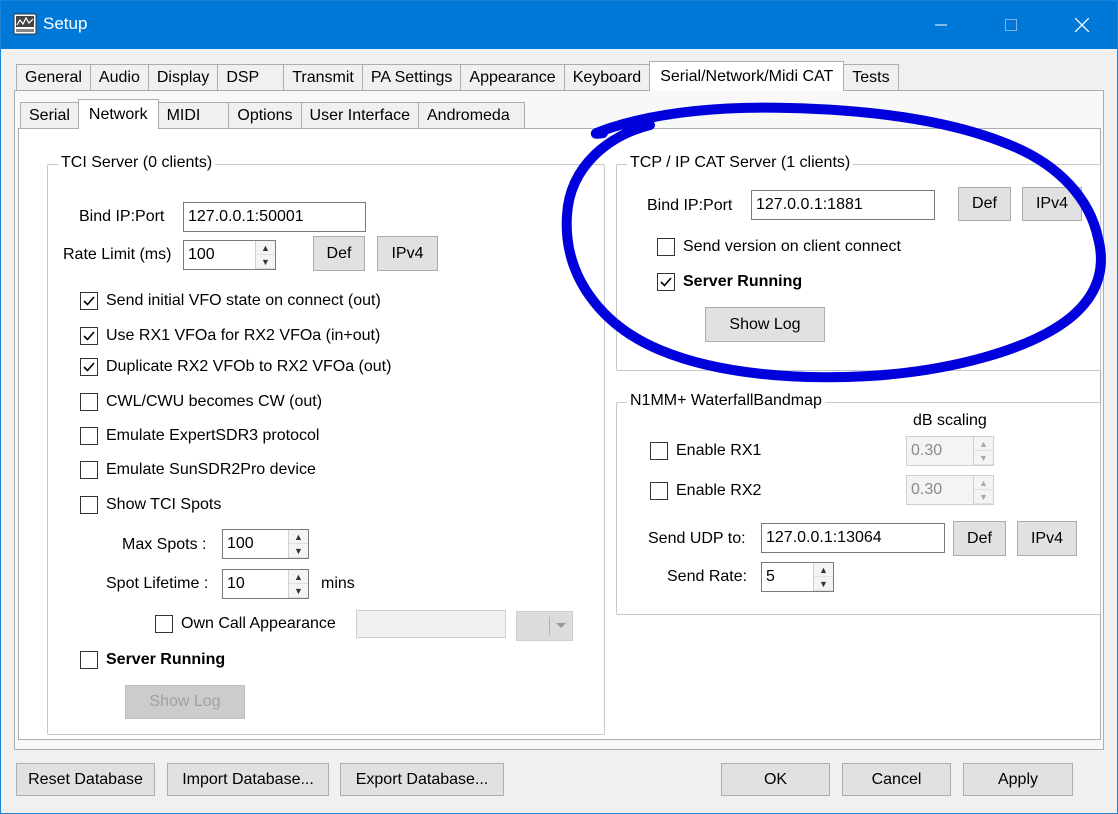 The image size is (1118, 814). What do you see at coordinates (65, 23) in the screenshot?
I see `window-title: Setup` at bounding box center [65, 23].